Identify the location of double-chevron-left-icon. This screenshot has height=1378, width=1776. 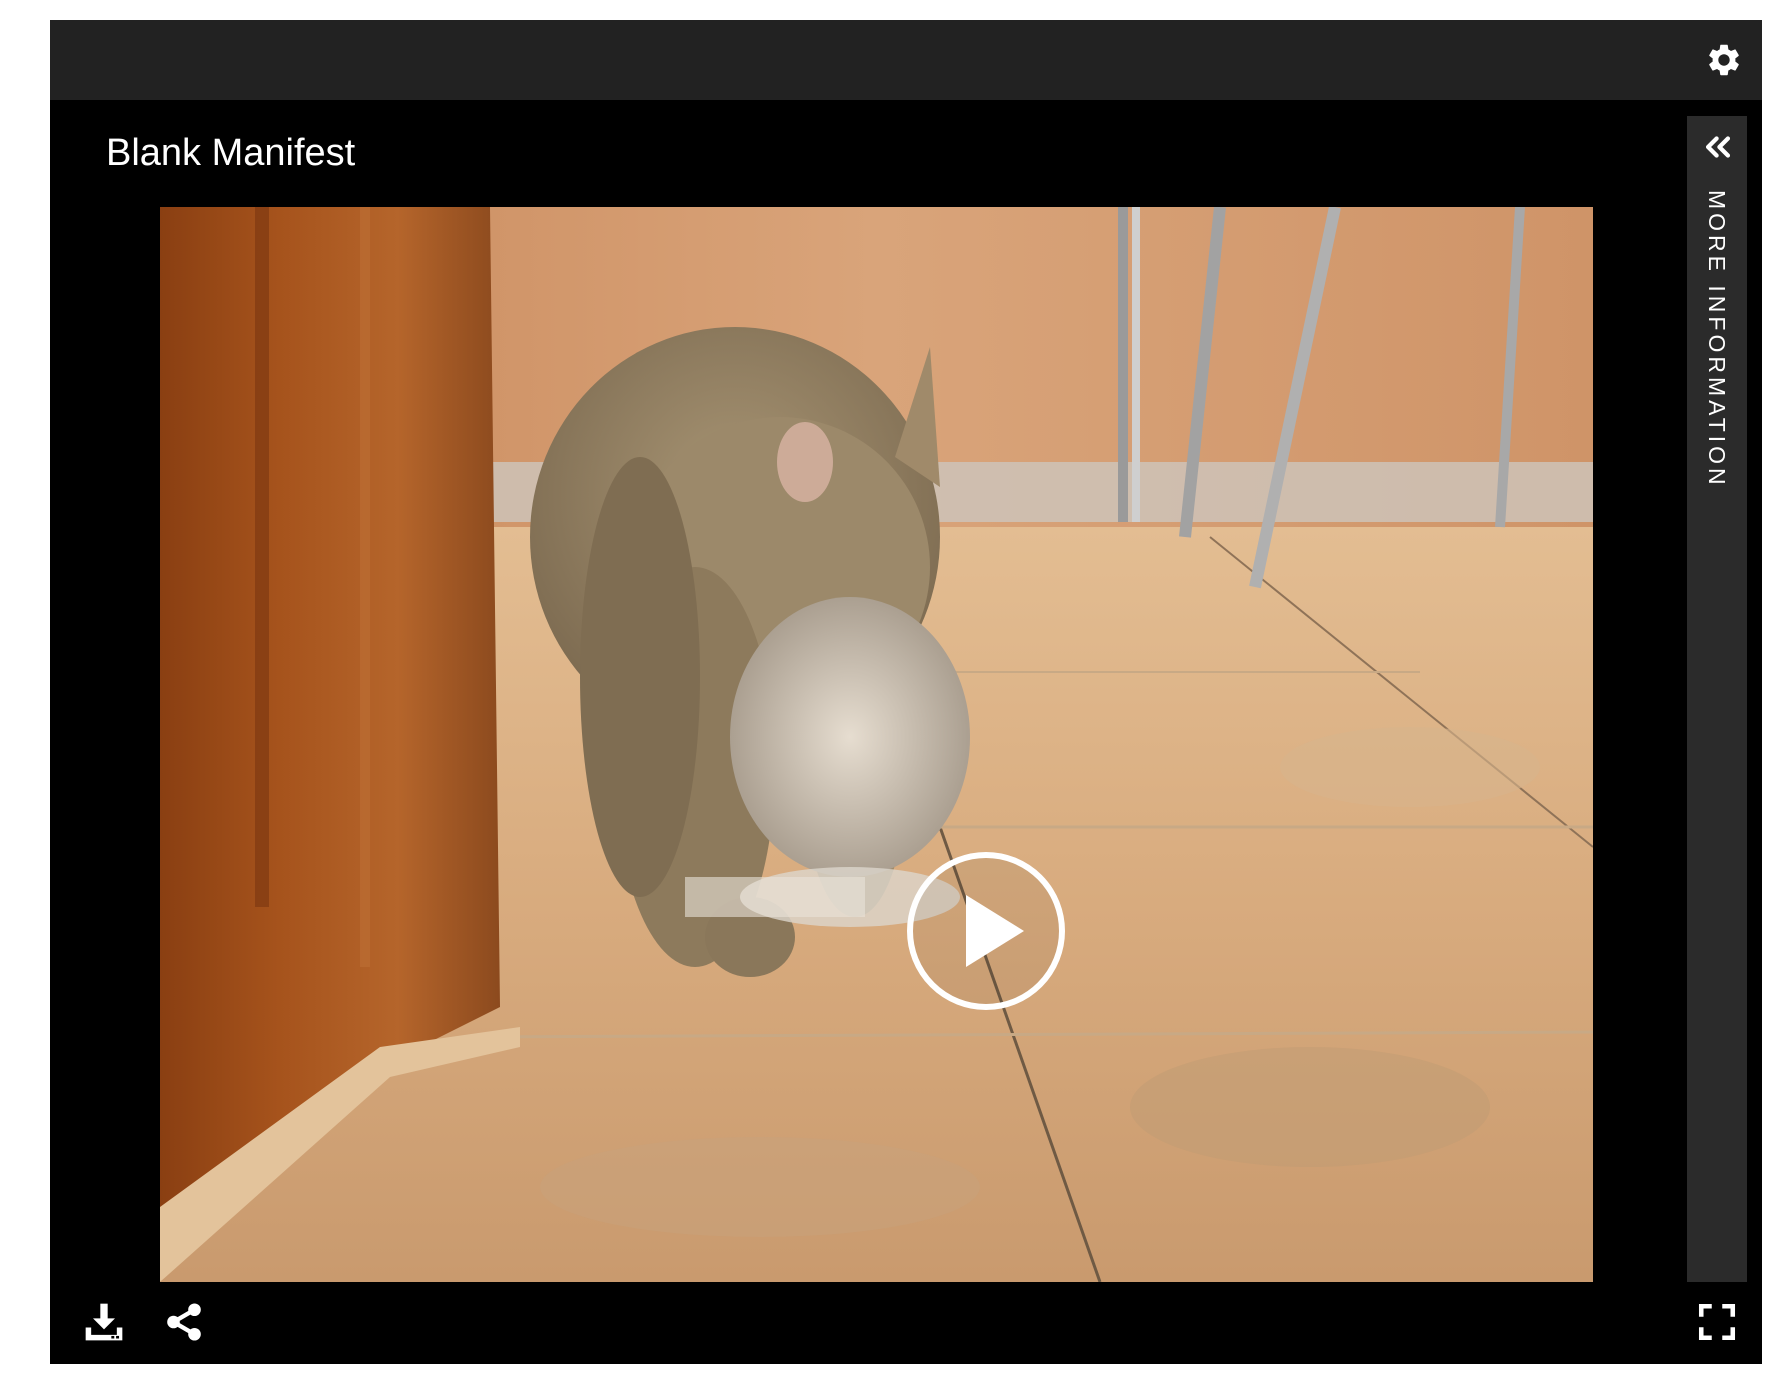
(1718, 147).